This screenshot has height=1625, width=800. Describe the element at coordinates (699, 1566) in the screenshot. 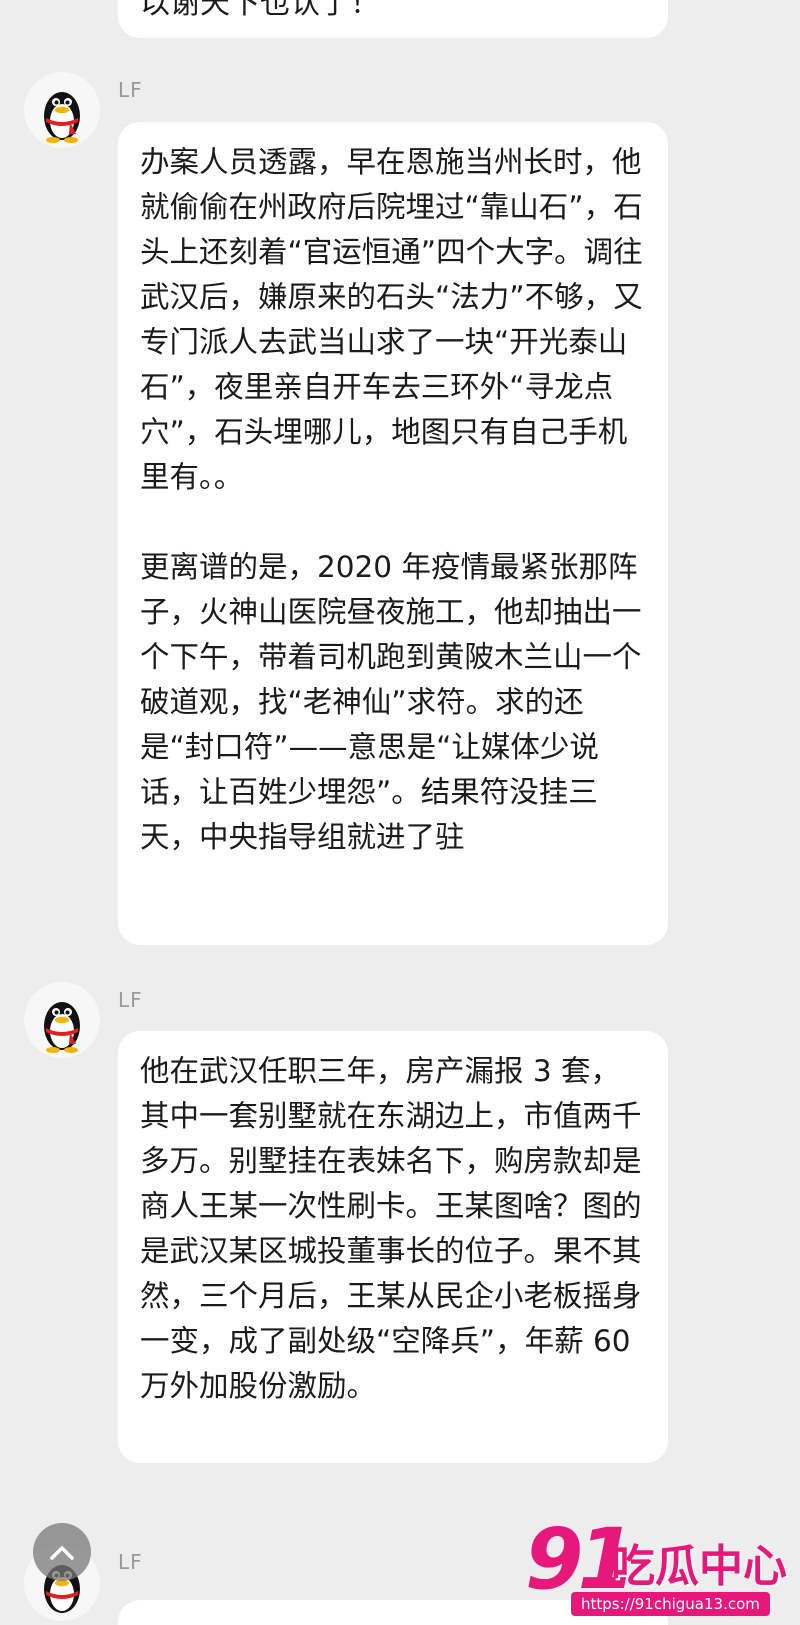

I see `watermark-title: 吃瓜中心` at that location.